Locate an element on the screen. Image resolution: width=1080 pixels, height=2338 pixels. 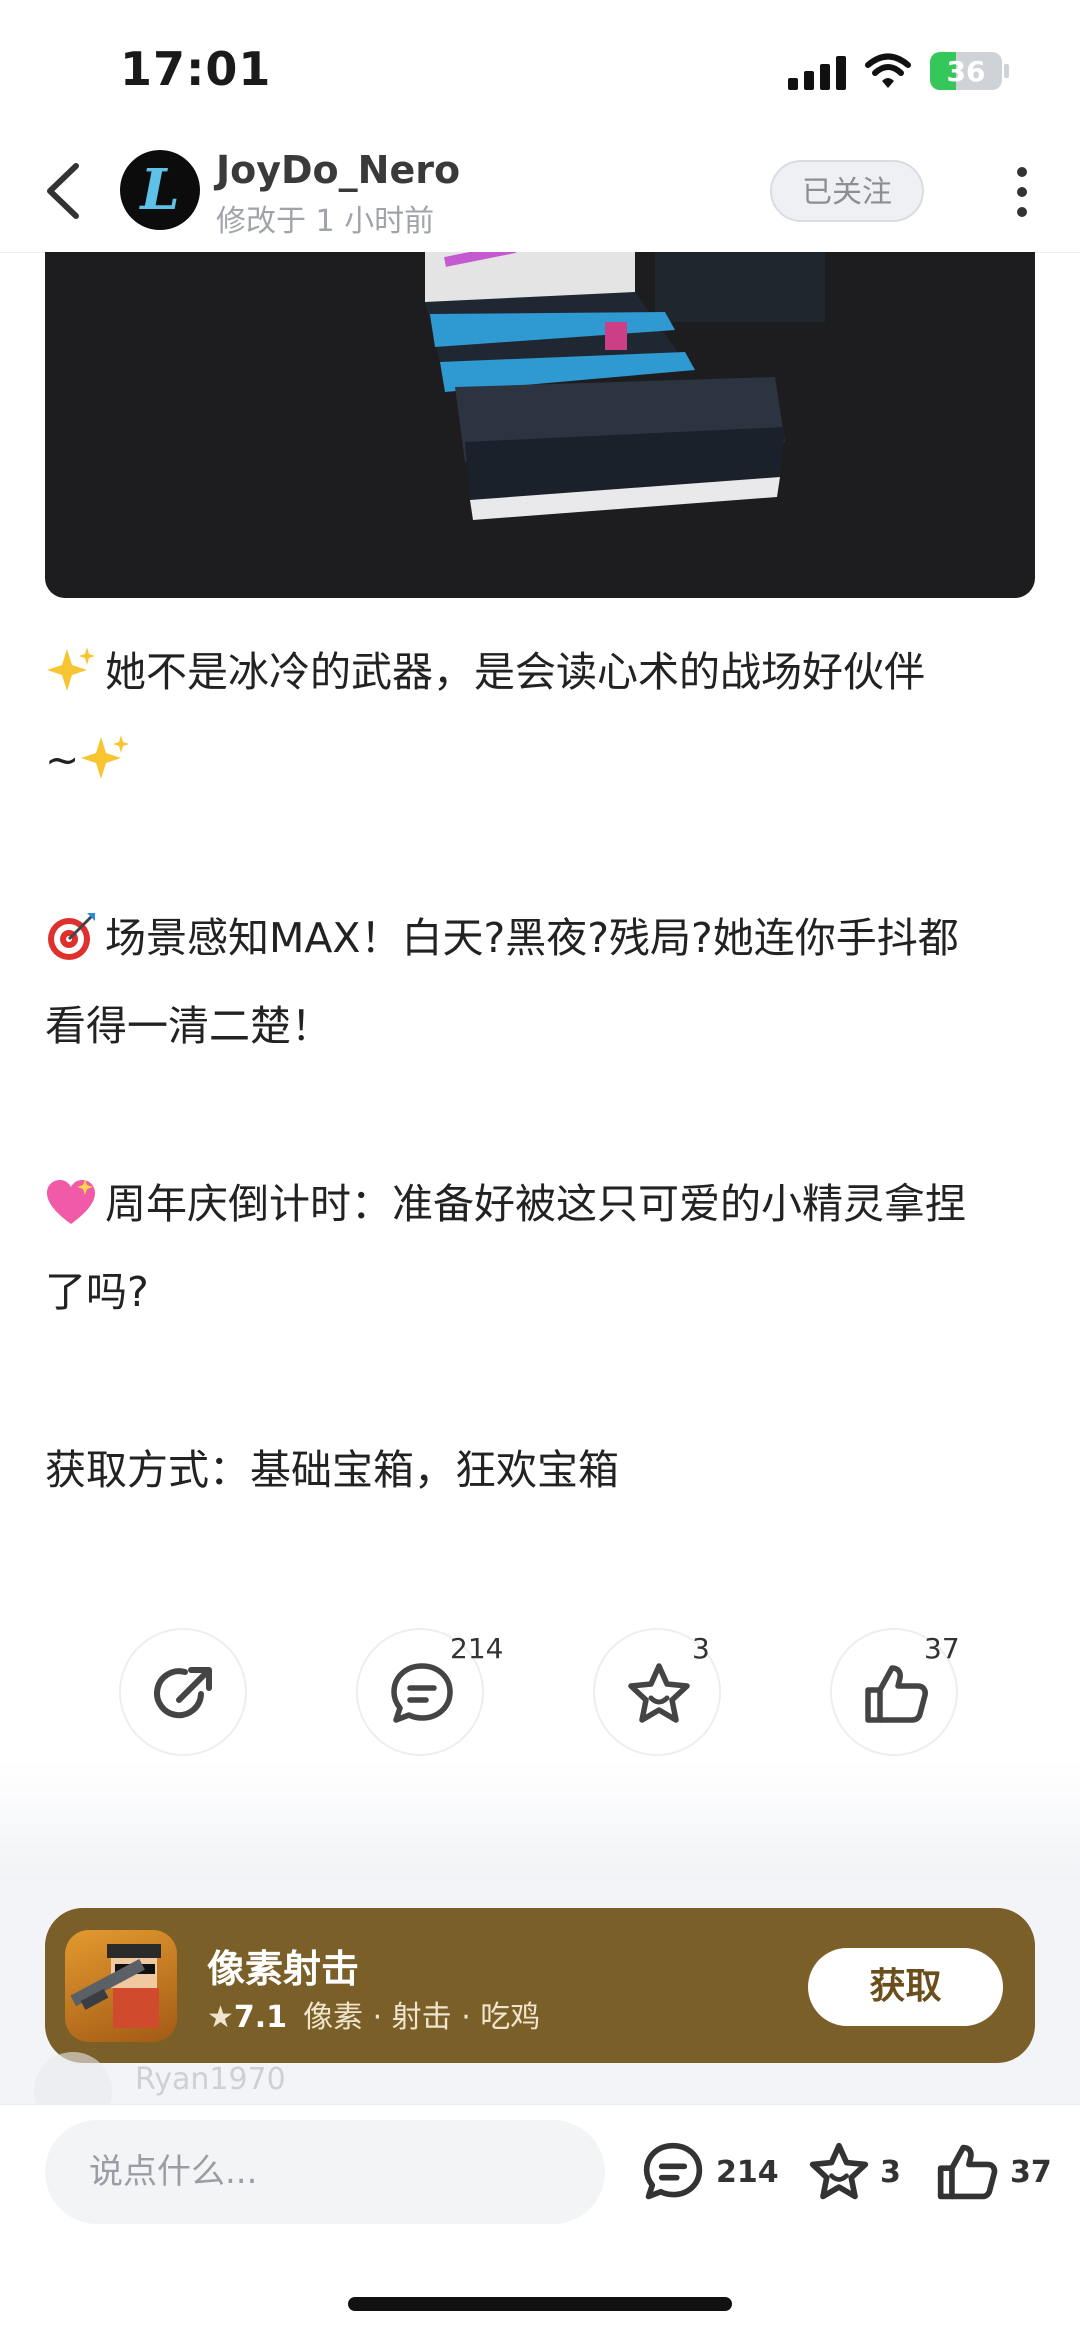
back-arrow-icon is located at coordinates (62, 191).